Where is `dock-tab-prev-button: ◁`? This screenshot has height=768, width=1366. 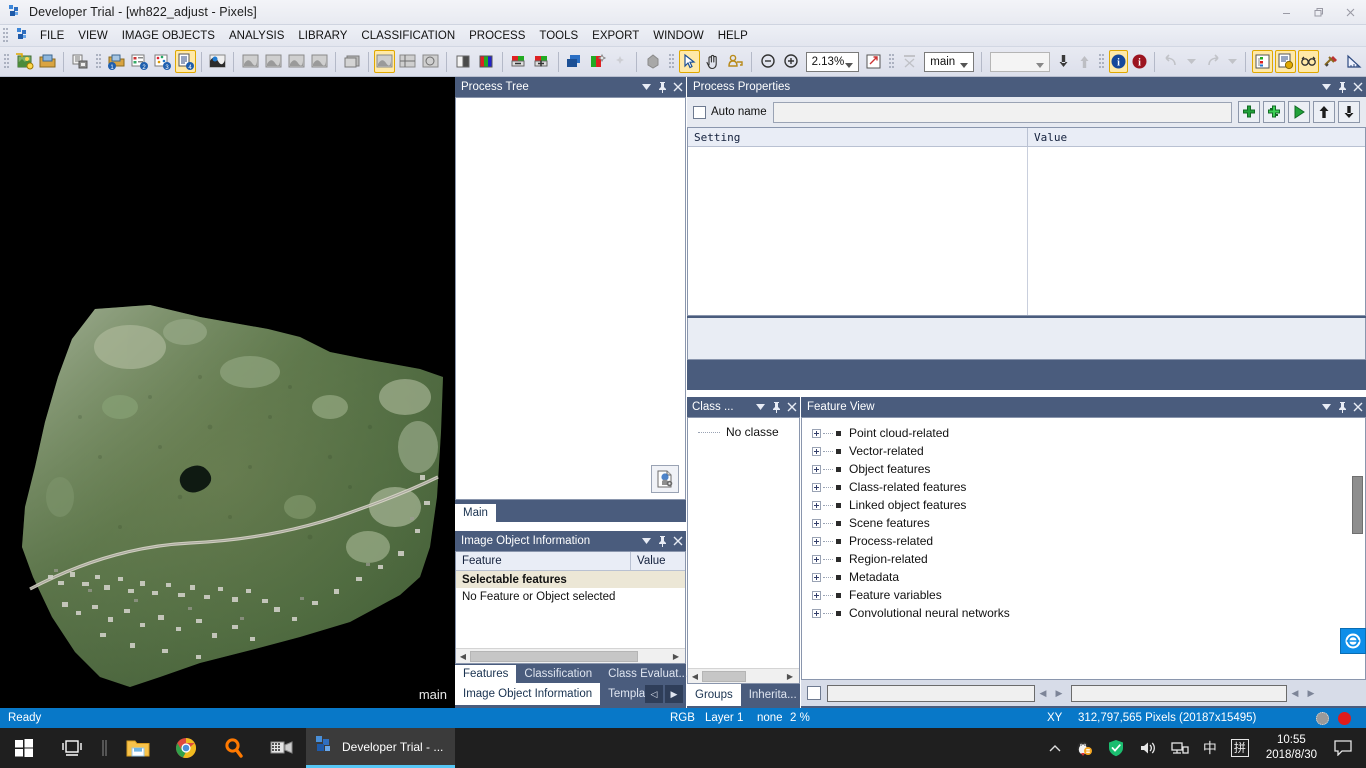 dock-tab-prev-button: ◁ is located at coordinates (654, 694).